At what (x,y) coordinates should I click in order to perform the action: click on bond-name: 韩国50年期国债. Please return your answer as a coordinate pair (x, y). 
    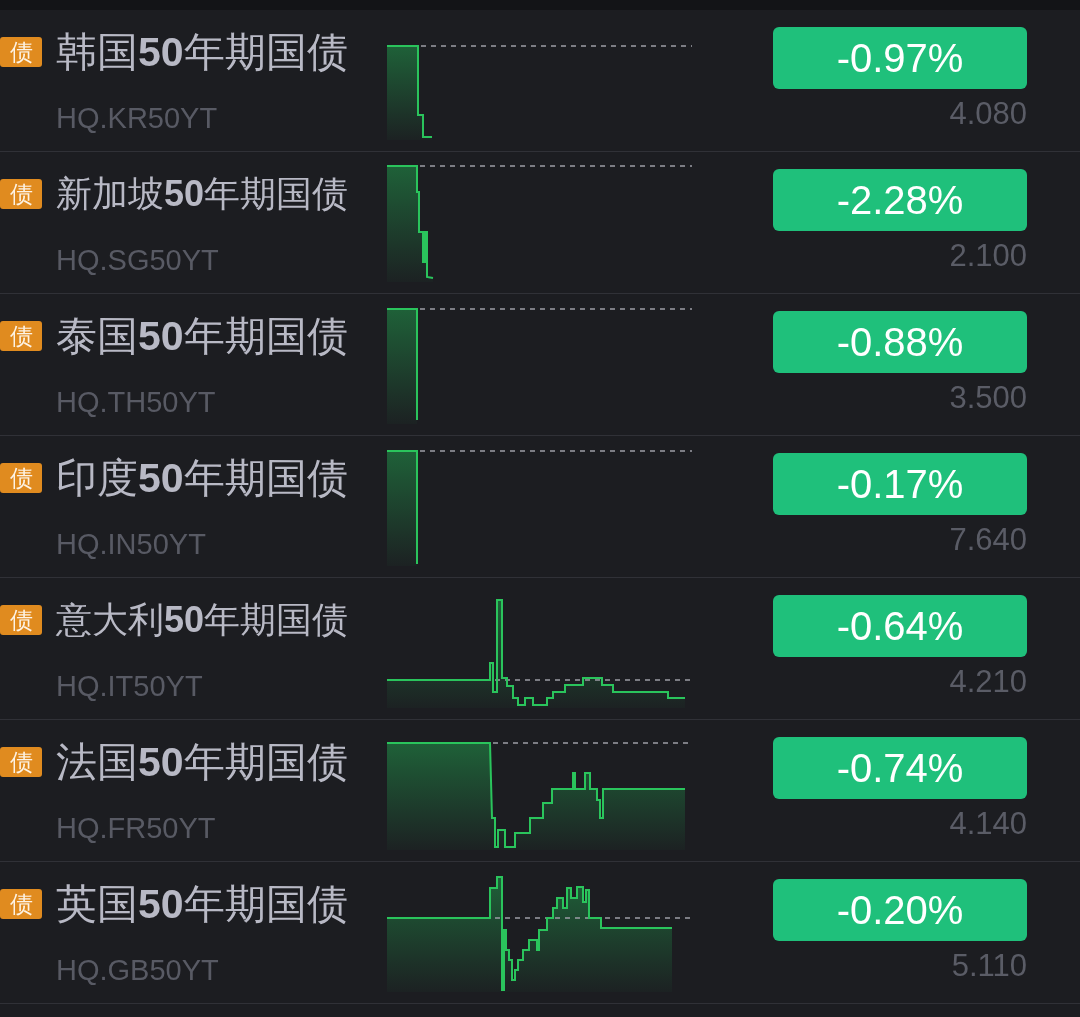
    Looking at the image, I should click on (202, 52).